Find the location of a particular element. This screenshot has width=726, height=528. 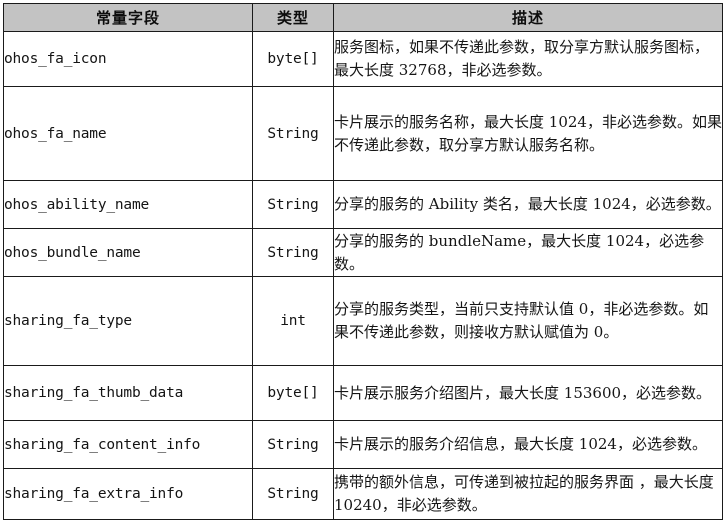

field-description-cell: 卡片展示服务介绍图片，最大长度 153600，必选参数。 is located at coordinates (528, 393).